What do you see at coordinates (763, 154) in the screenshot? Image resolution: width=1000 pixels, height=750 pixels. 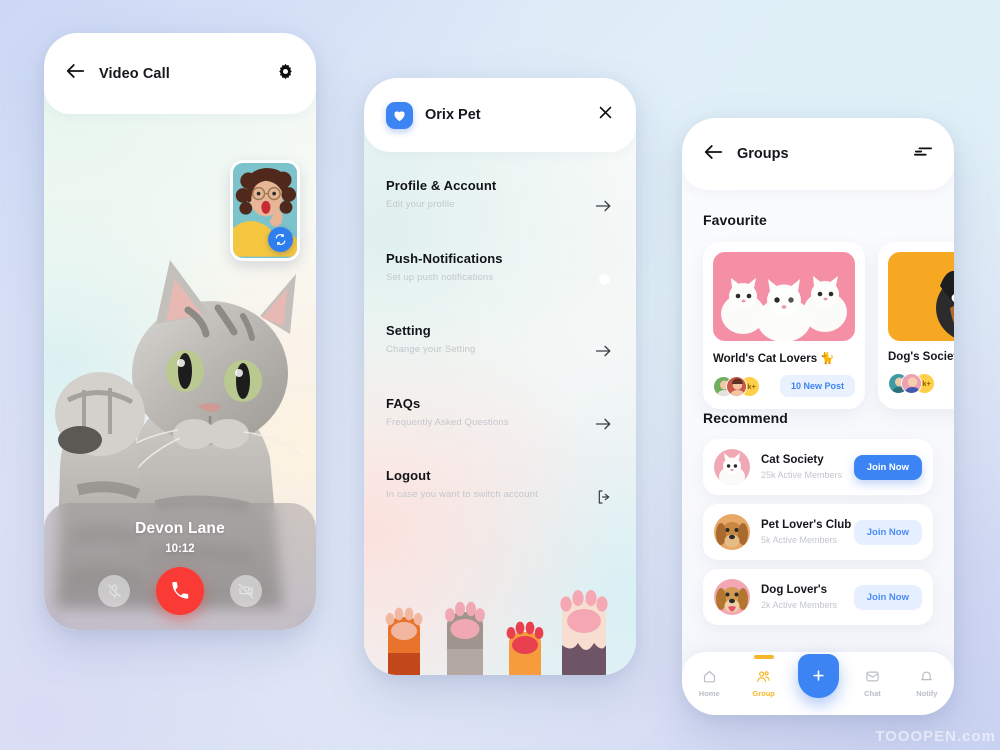 I see `page-title: Groups` at bounding box center [763, 154].